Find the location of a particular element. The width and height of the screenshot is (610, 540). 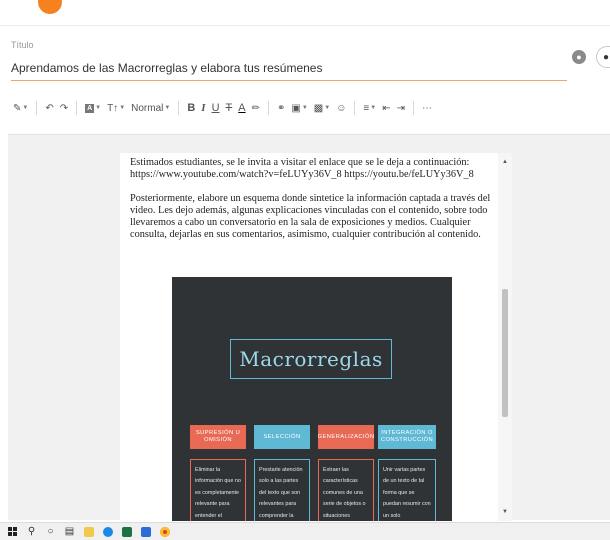

mail-icon is located at coordinates (145, 531).